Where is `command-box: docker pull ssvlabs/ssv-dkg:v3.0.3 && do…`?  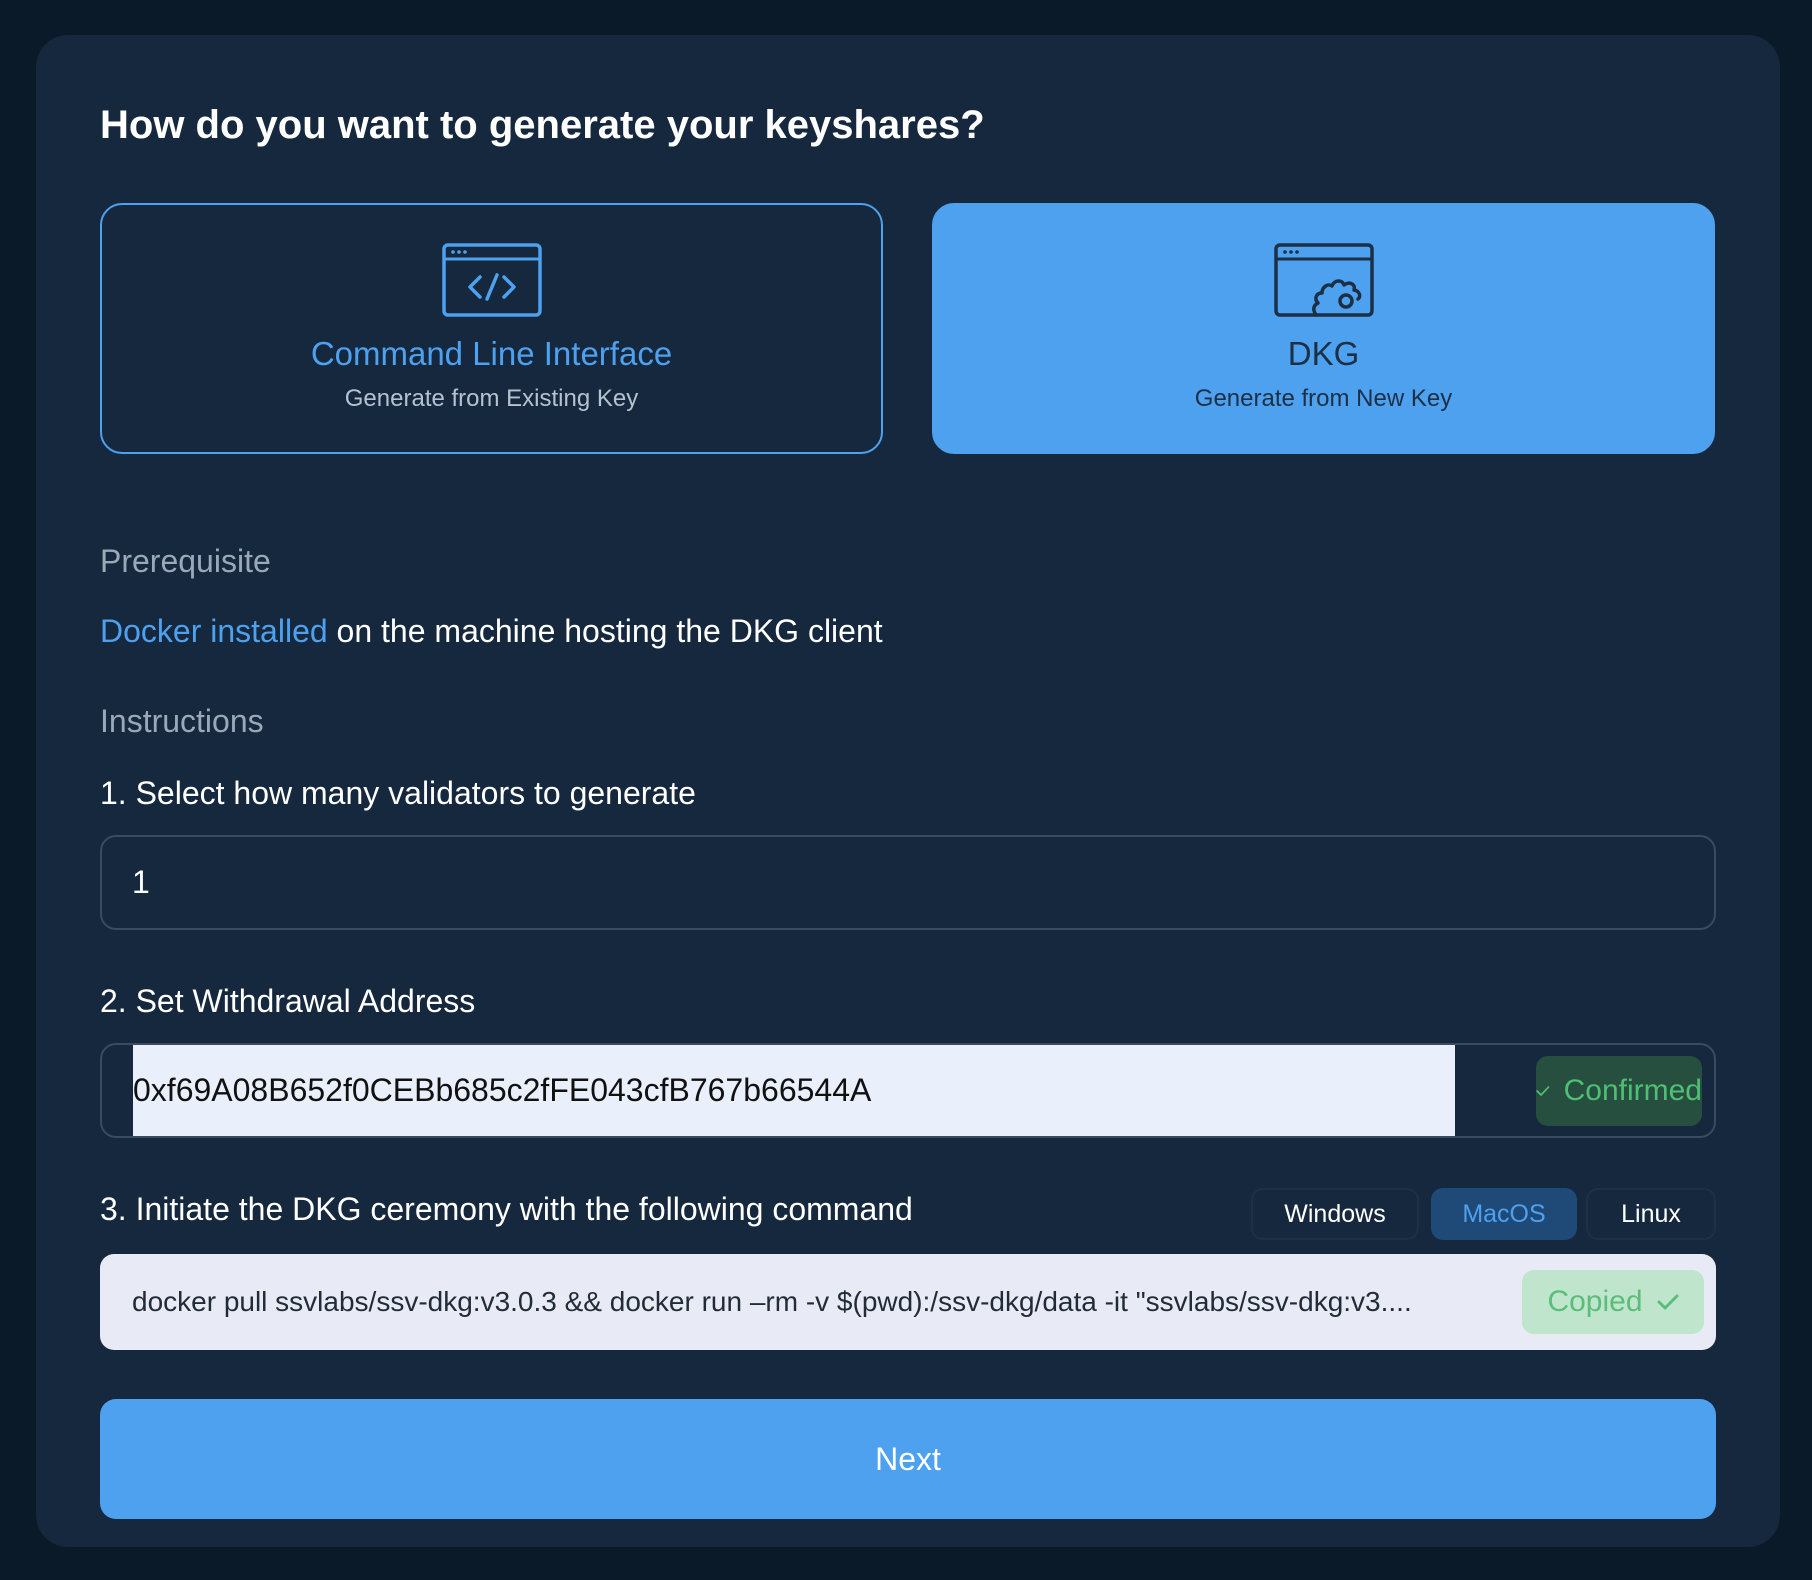 command-box: docker pull ssvlabs/ssv-dkg:v3.0.3 && do… is located at coordinates (908, 1302).